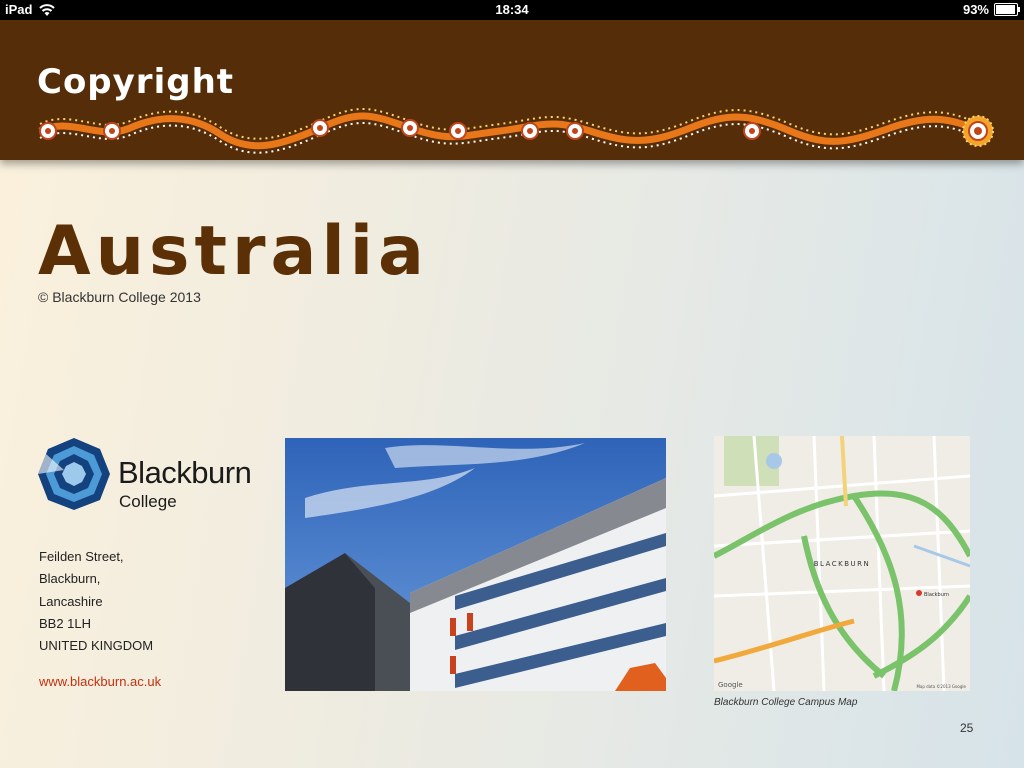 This screenshot has width=1024, height=768. I want to click on copyright-notice: © Blackburn College 2013, so click(119, 297).